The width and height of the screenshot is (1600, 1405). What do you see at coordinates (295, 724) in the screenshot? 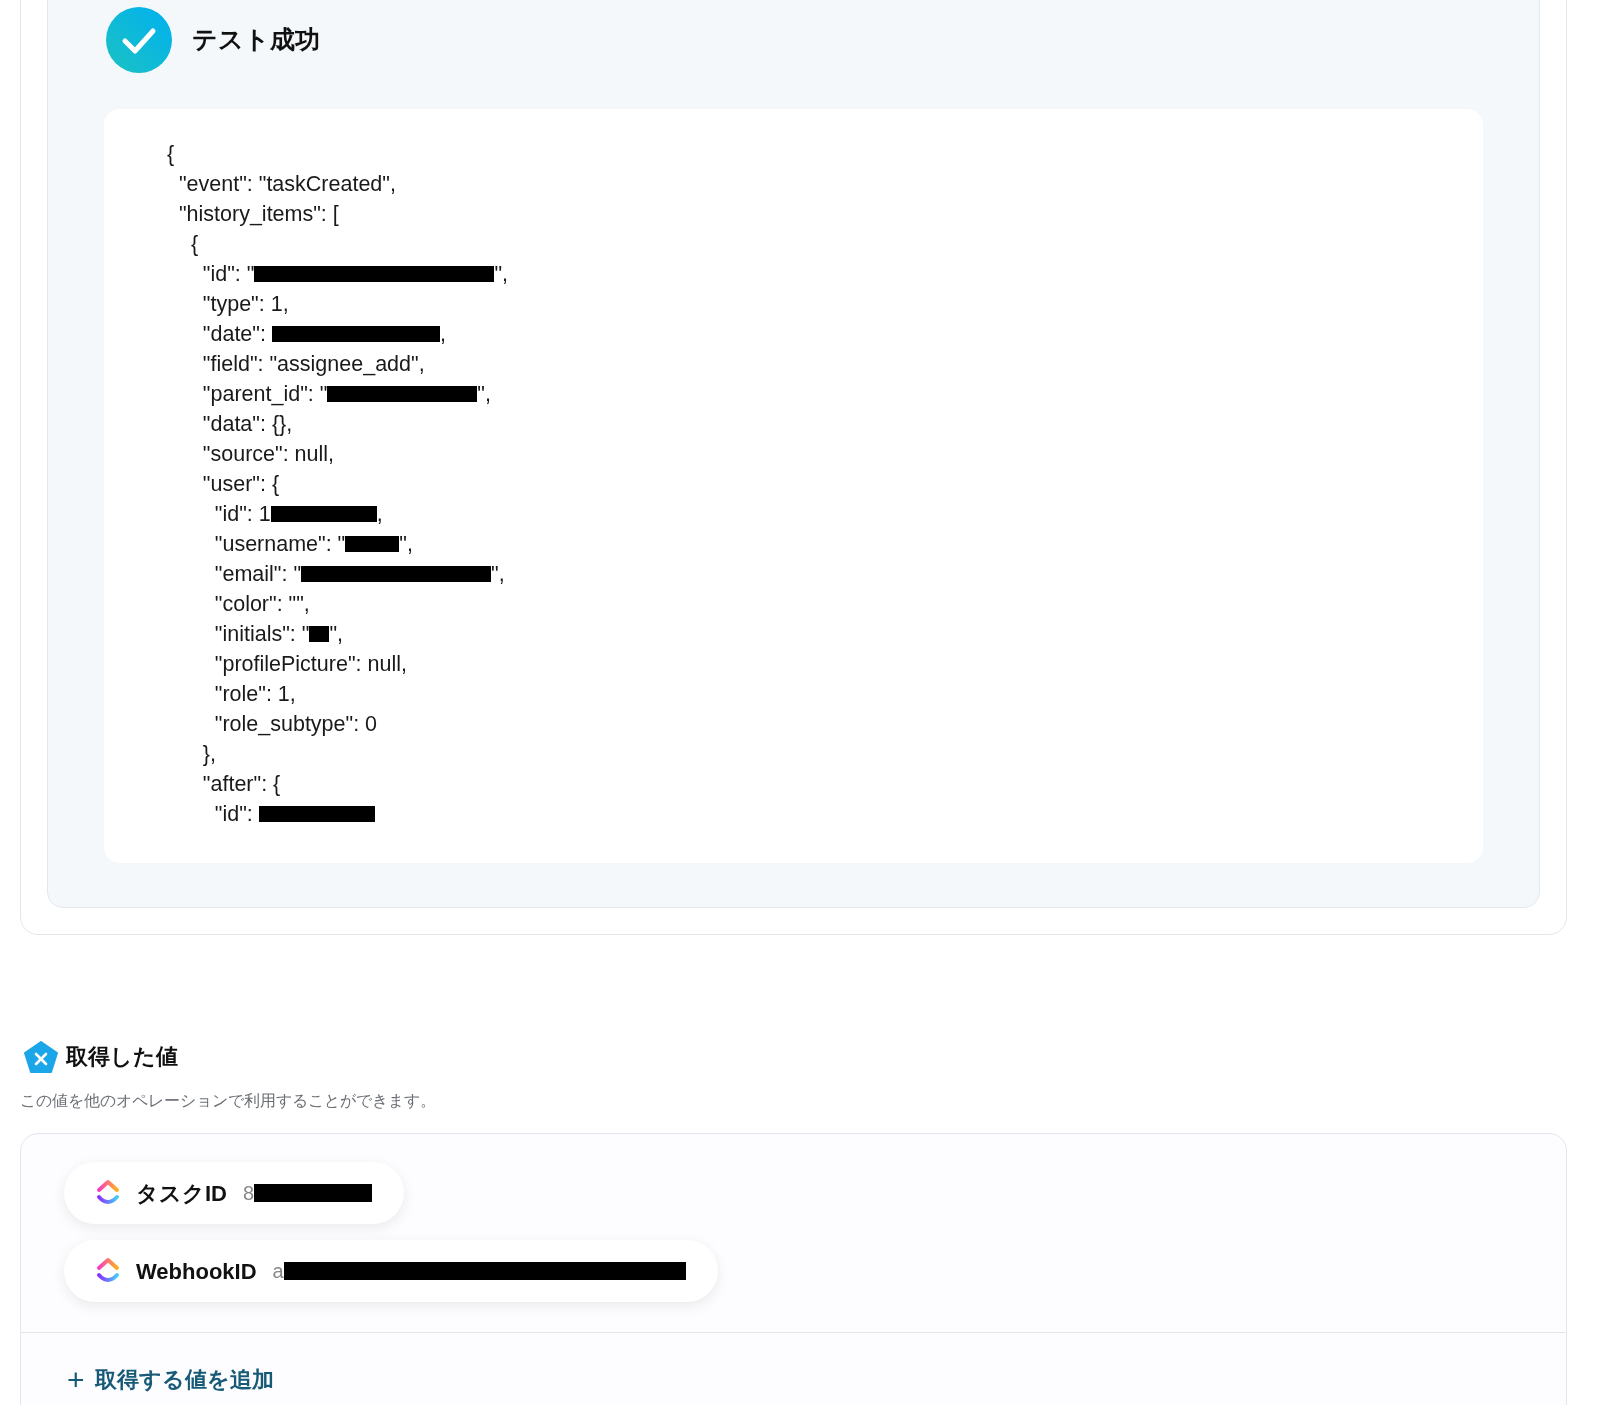
I see `code-line: "role_subtype": 0` at bounding box center [295, 724].